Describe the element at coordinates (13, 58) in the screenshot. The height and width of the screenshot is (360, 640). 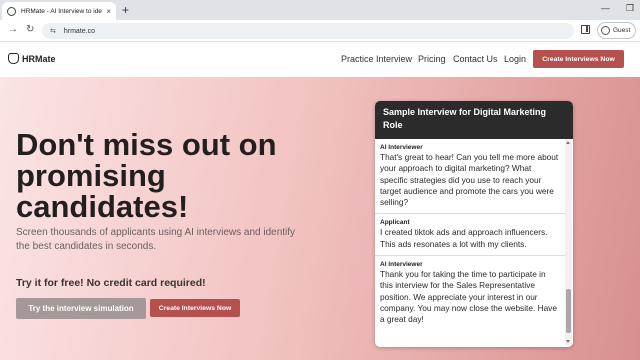
I see `logo-icon` at that location.